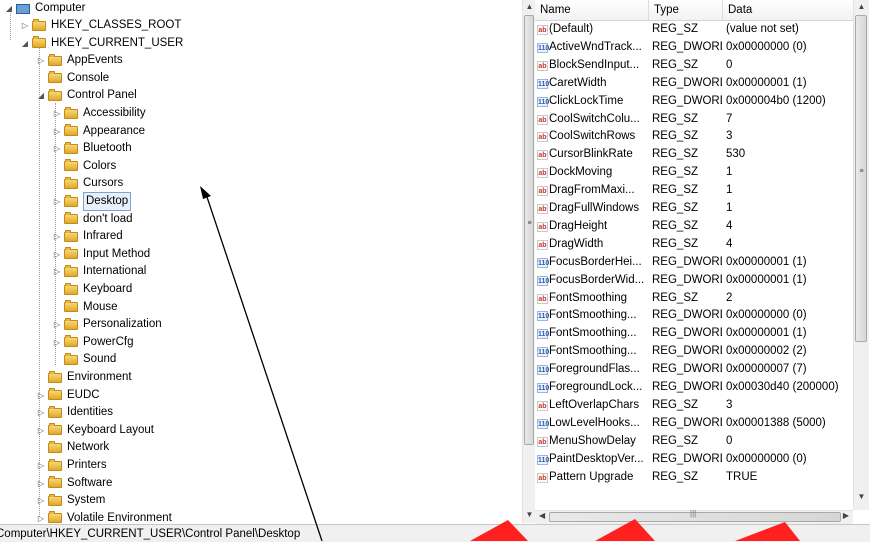  What do you see at coordinates (788, 10) in the screenshot?
I see `column-header-data: Data` at bounding box center [788, 10].